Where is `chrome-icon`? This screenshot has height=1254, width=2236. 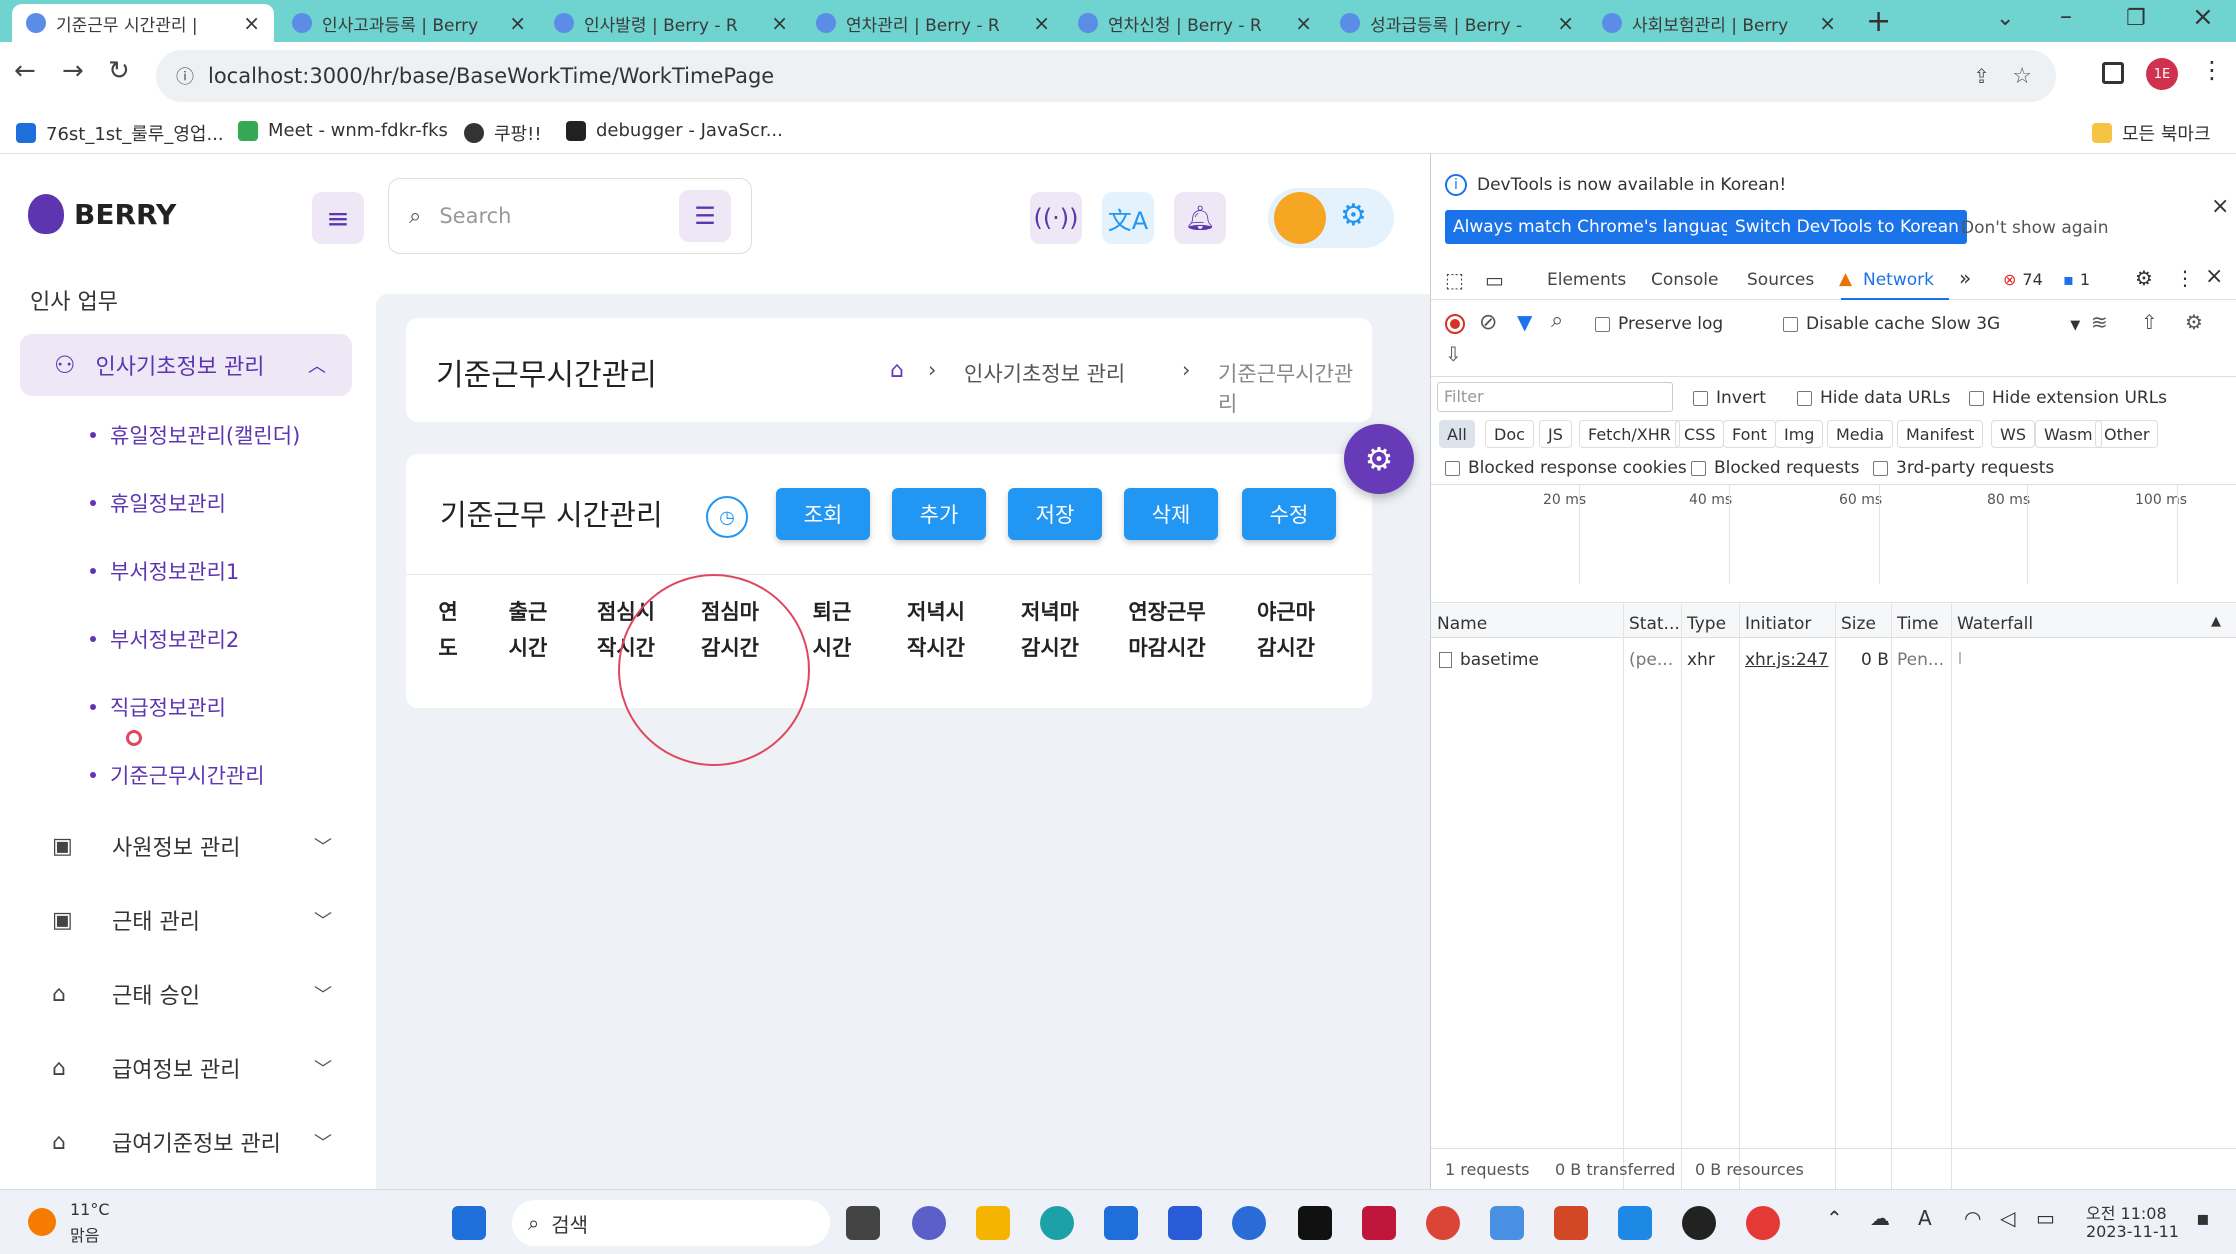
chrome-icon is located at coordinates (1443, 1223).